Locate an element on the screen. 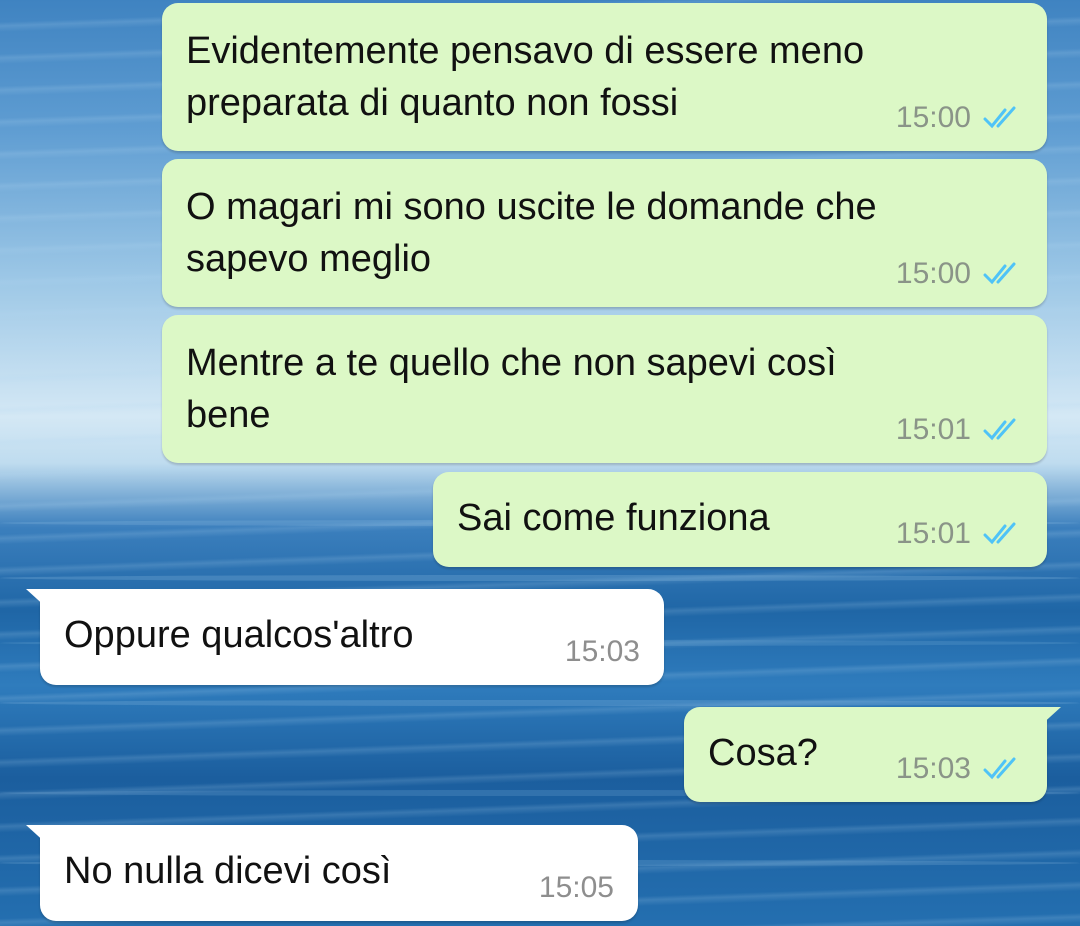 The width and height of the screenshot is (1080, 926). message-text-line: Sai come funziona is located at coordinates (613, 518).